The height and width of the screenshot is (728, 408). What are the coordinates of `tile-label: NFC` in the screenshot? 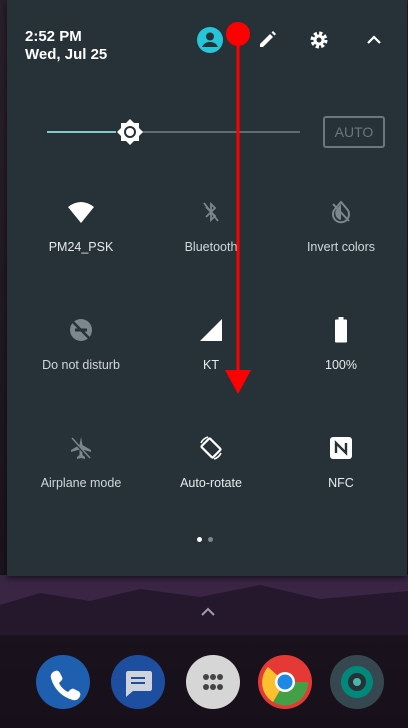 It's located at (341, 483).